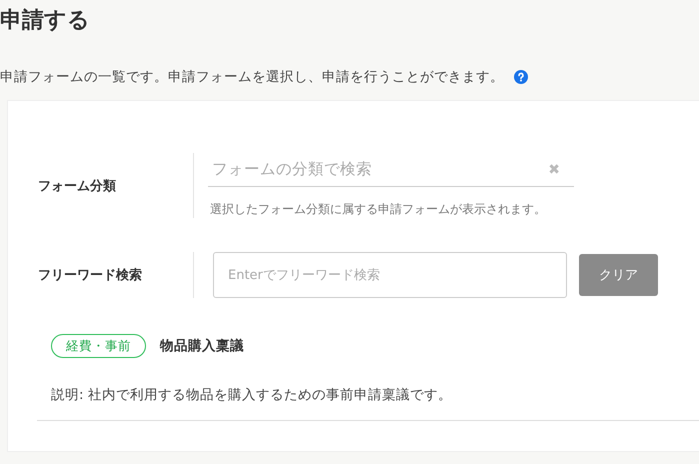 Image resolution: width=699 pixels, height=464 pixels. I want to click on category-tag: 経費・事前, so click(98, 346).